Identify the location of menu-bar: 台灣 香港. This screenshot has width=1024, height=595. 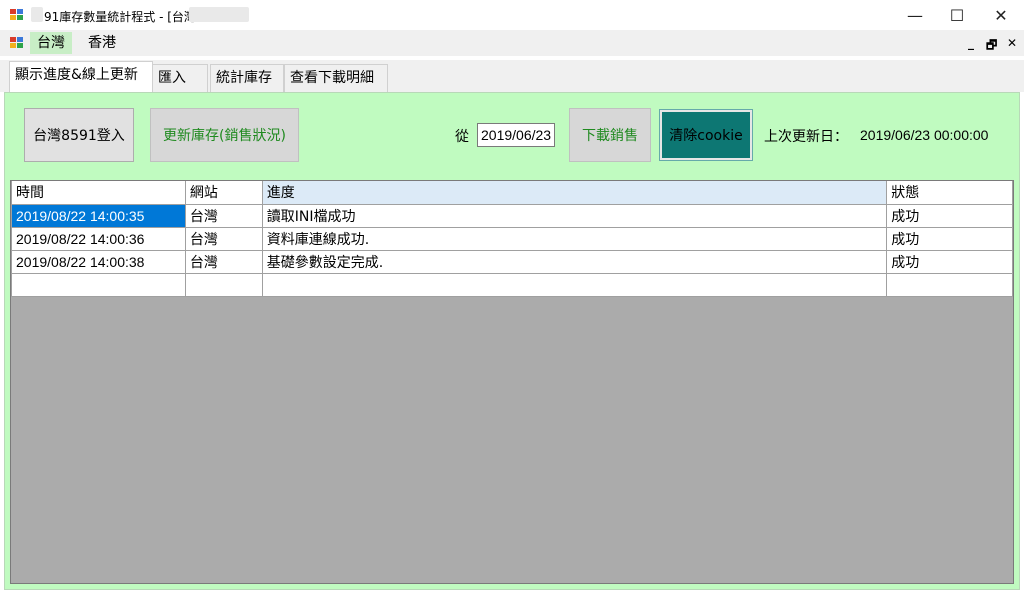
(512, 43).